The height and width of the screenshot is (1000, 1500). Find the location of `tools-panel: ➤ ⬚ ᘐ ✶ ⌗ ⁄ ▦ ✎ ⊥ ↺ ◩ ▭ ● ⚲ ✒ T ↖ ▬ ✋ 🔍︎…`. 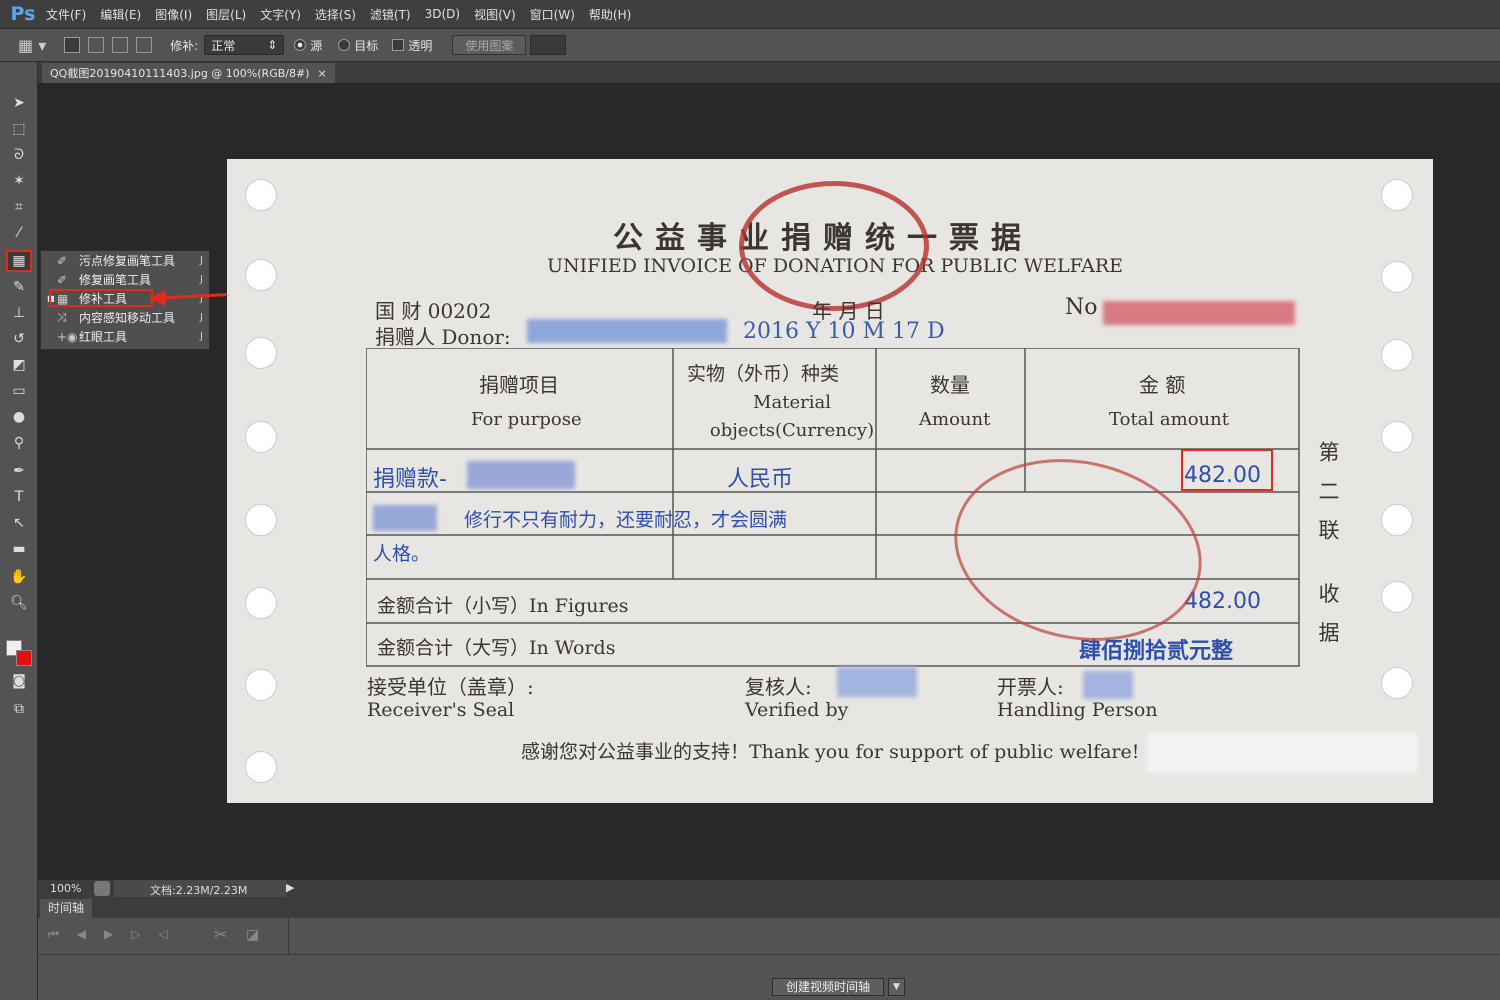

tools-panel: ➤ ⬚ ᘐ ✶ ⌗ ⁄ ▦ ✎ ⊥ ↺ ◩ ▭ ● ⚲ ✒ T ↖ ▬ ✋ 🔍︎… is located at coordinates (19, 531).